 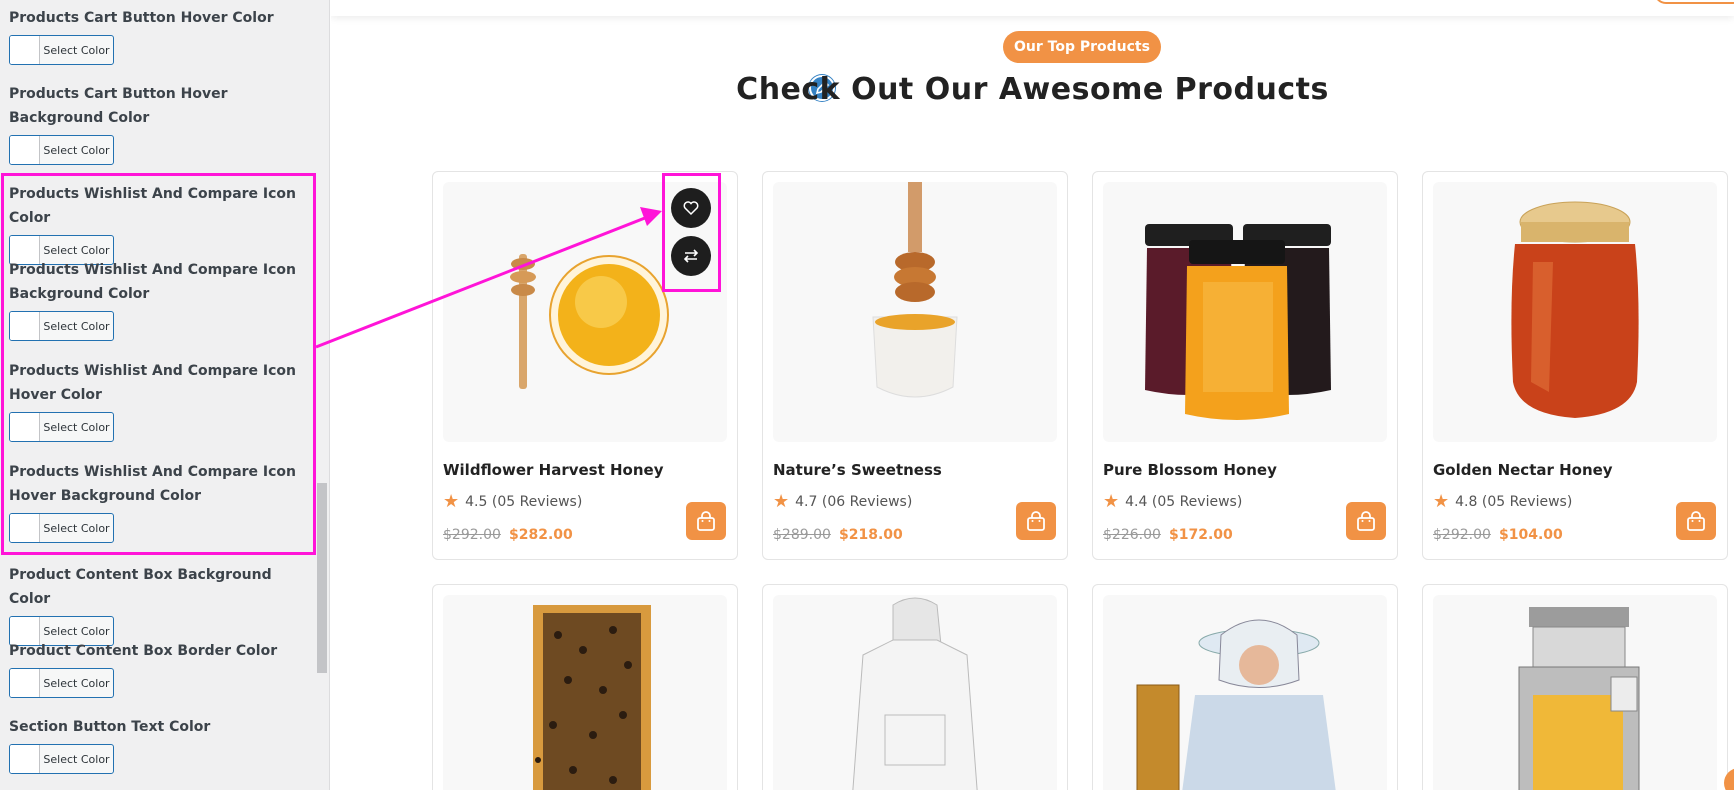 I want to click on heart-icon, so click(x=691, y=208).